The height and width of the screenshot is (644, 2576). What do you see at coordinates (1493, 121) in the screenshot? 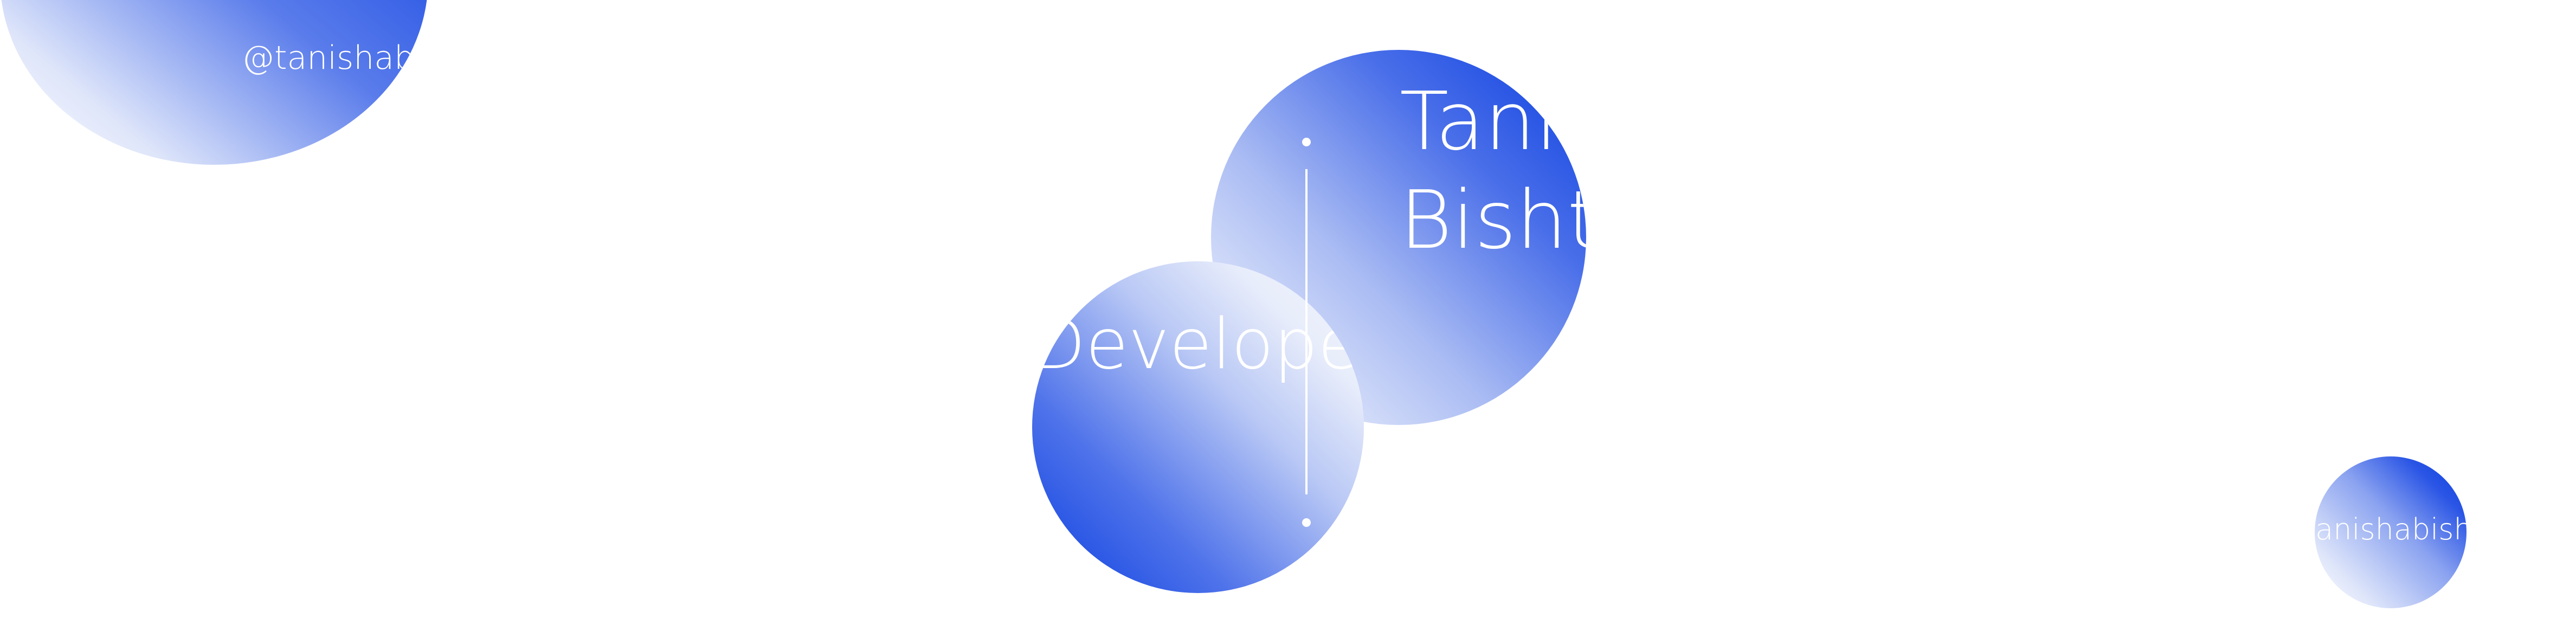
I see `first-name: Tanisha` at bounding box center [1493, 121].